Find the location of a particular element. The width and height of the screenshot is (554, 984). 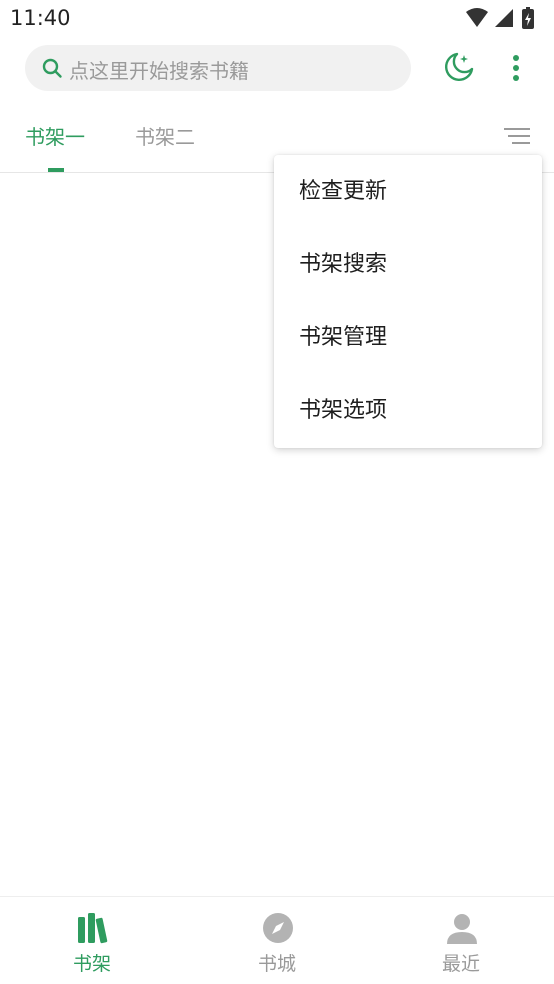

search-icon is located at coordinates (52, 68).